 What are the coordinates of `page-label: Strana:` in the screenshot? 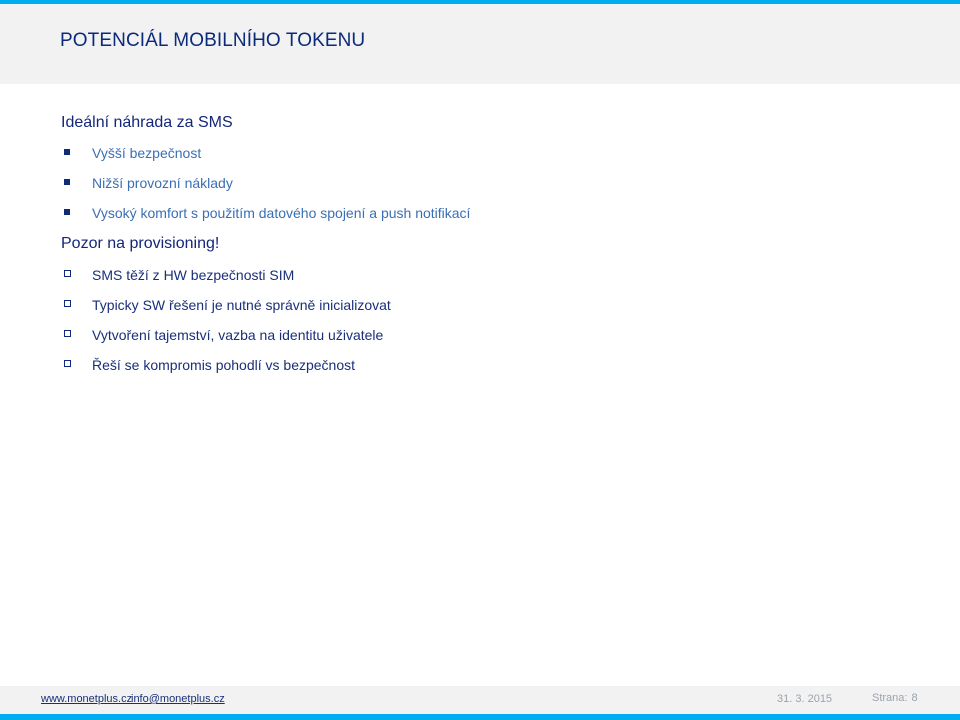 It's located at (890, 698).